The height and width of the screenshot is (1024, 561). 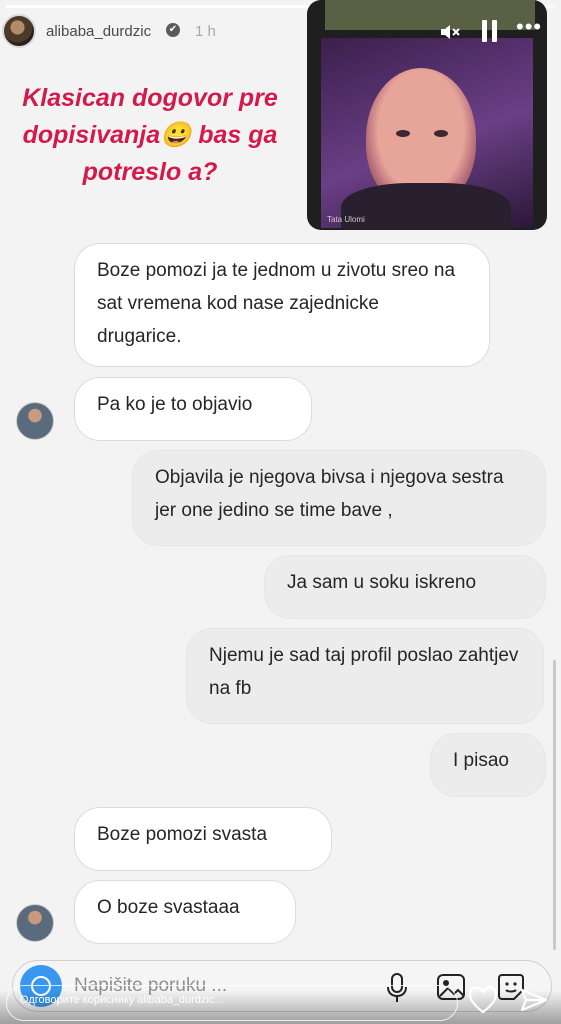 I want to click on post-time: 1 h, so click(x=205, y=31).